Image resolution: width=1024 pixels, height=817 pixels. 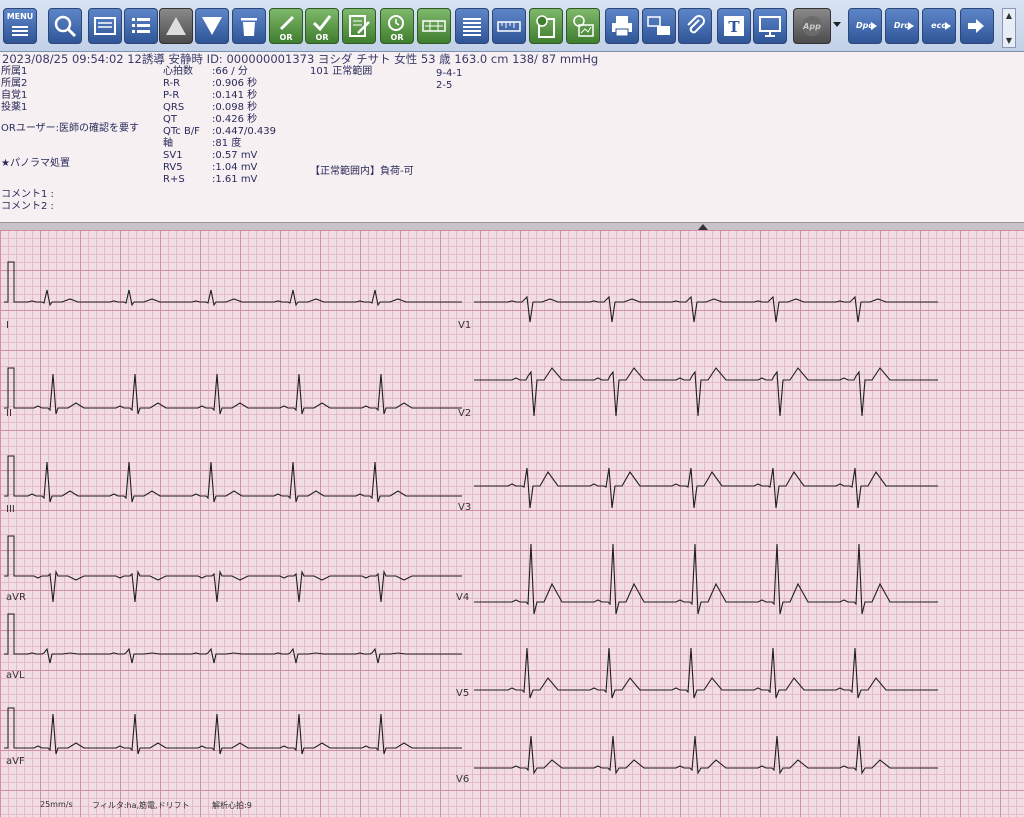 I want to click on measure-label: RV5, so click(x=173, y=167).